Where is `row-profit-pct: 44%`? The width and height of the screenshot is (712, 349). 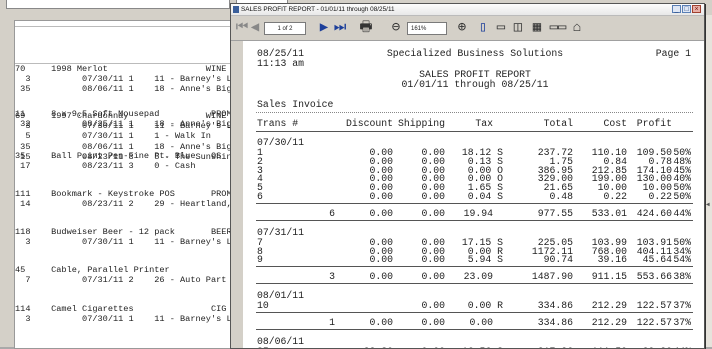 row-profit-pct: 44% is located at coordinates (651, 347).